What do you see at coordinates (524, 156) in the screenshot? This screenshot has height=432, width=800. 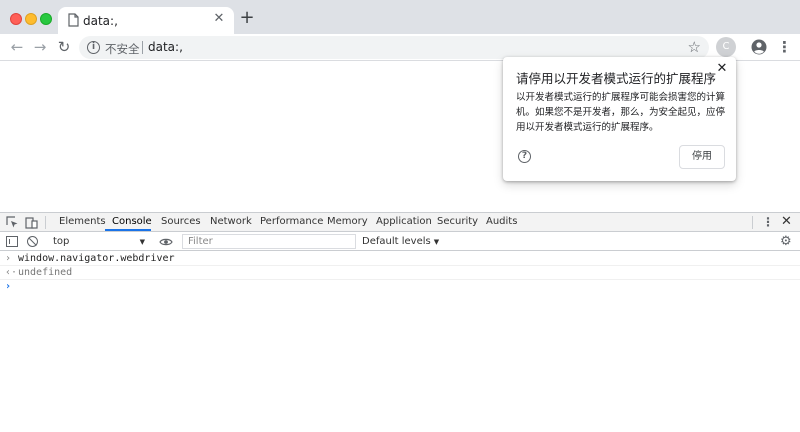 I see `help-icon: ?` at bounding box center [524, 156].